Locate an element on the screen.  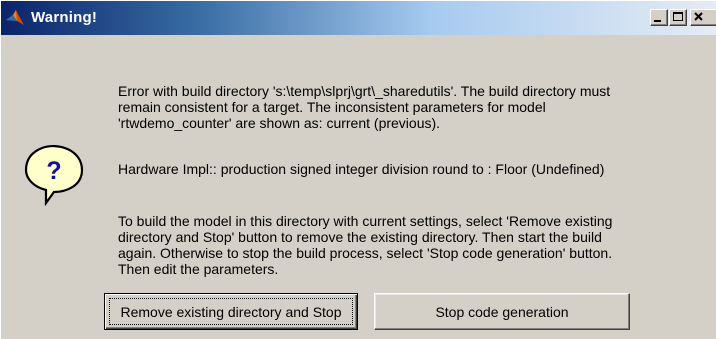
close-button is located at coordinates (703, 17).